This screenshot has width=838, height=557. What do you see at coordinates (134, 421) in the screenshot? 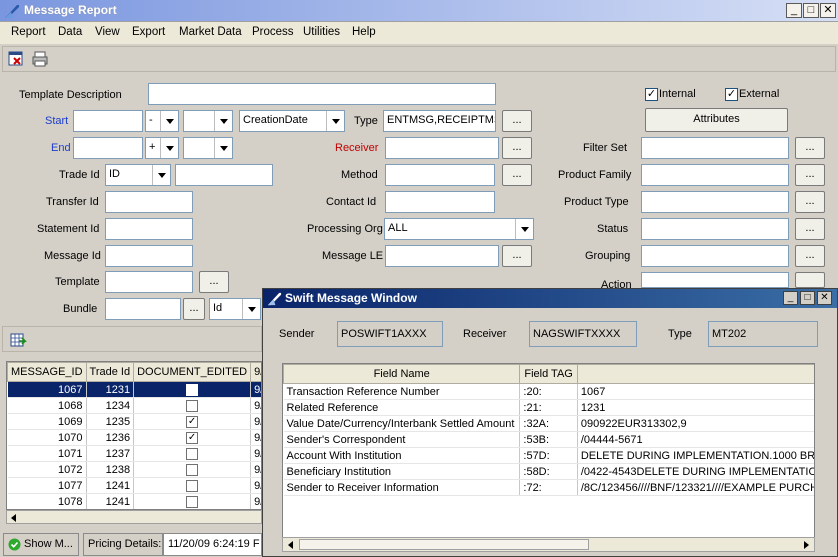
I see `table-row: 10691235 ✓ 9/` at bounding box center [134, 421].